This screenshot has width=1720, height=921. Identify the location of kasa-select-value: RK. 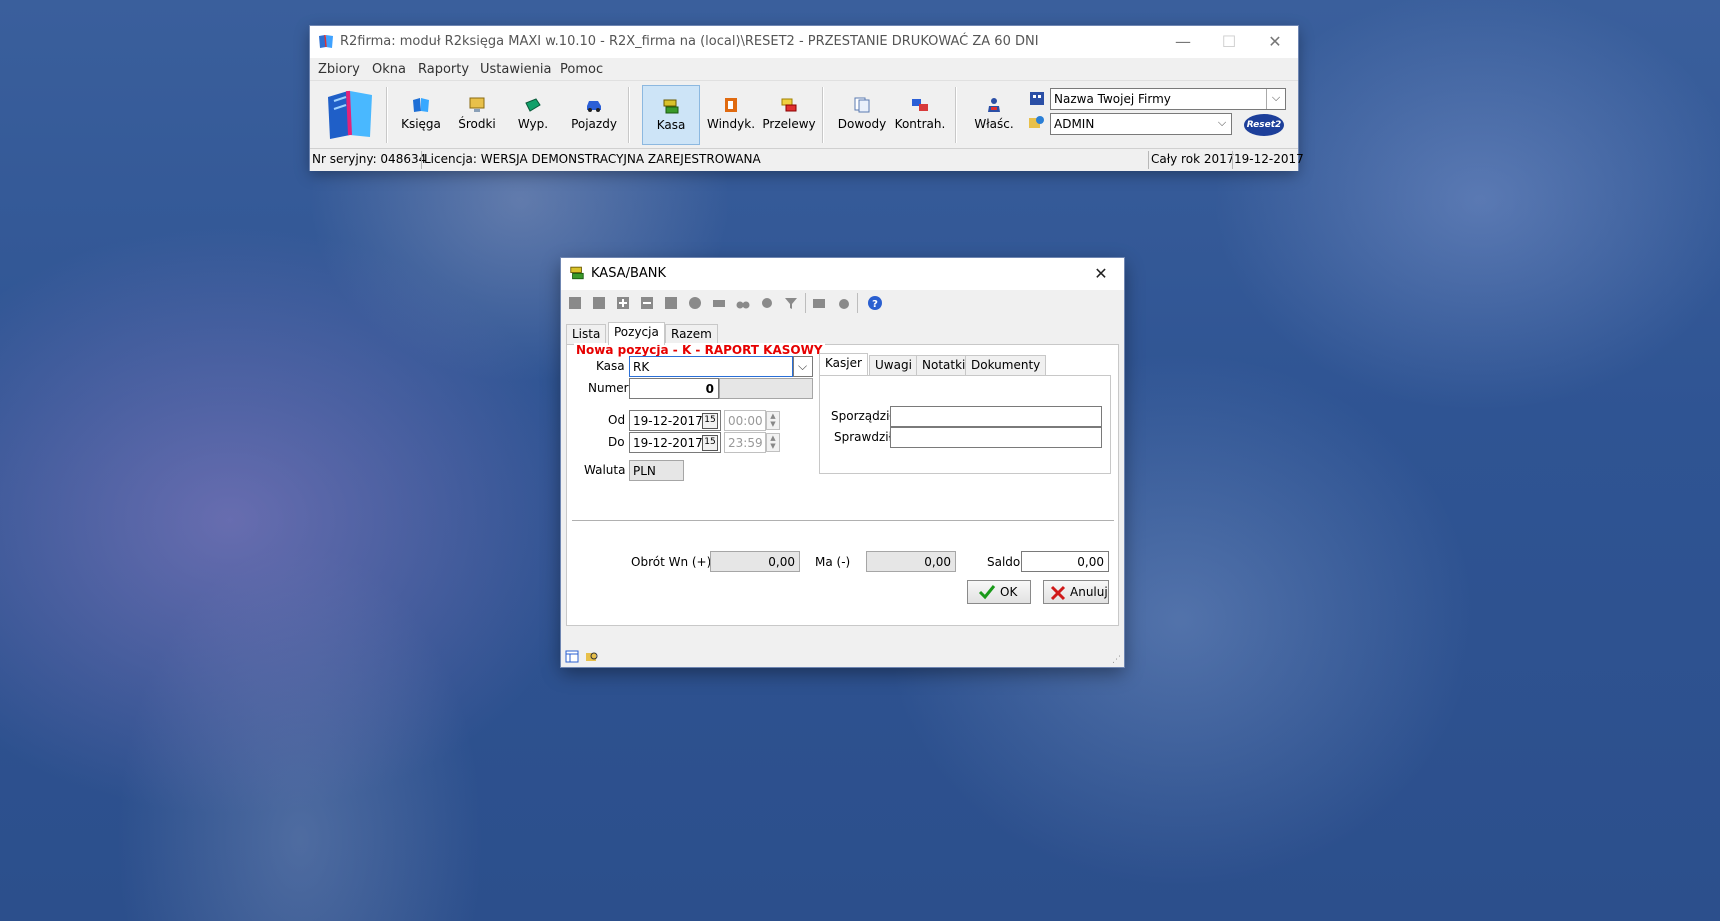
(641, 367).